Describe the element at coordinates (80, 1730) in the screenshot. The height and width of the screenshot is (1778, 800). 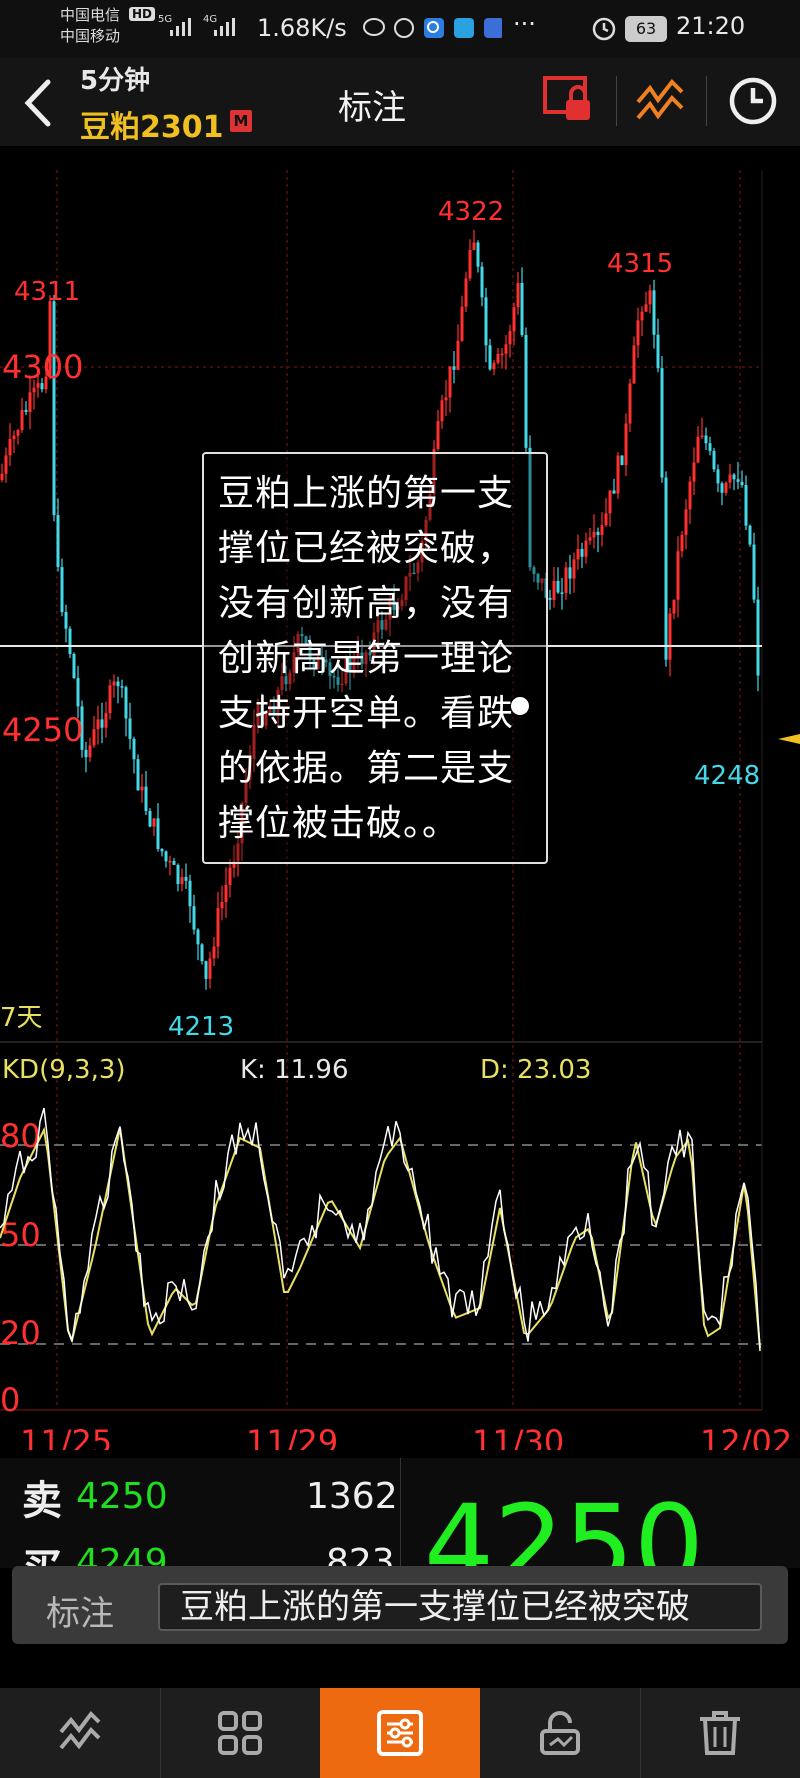
I see `draw-tool-icon` at that location.